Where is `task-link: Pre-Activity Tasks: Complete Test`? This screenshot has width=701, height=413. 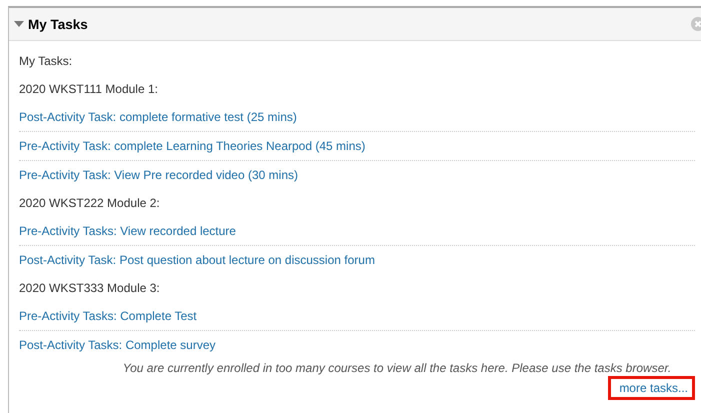
task-link: Pre-Activity Tasks: Complete Test is located at coordinates (108, 316).